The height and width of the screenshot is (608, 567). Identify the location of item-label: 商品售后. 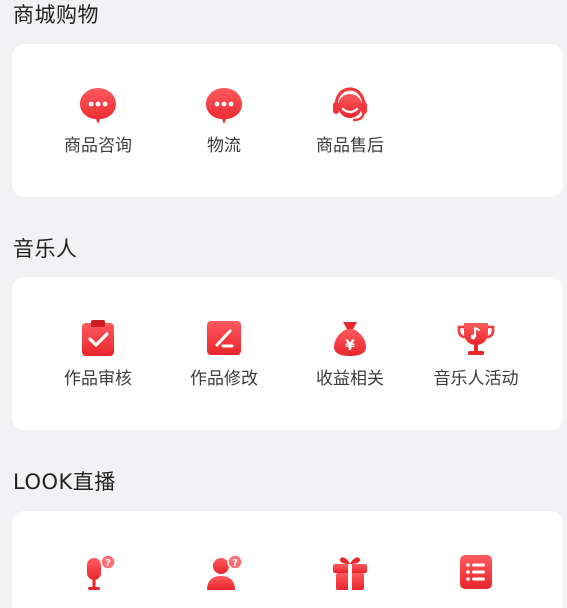
(350, 146).